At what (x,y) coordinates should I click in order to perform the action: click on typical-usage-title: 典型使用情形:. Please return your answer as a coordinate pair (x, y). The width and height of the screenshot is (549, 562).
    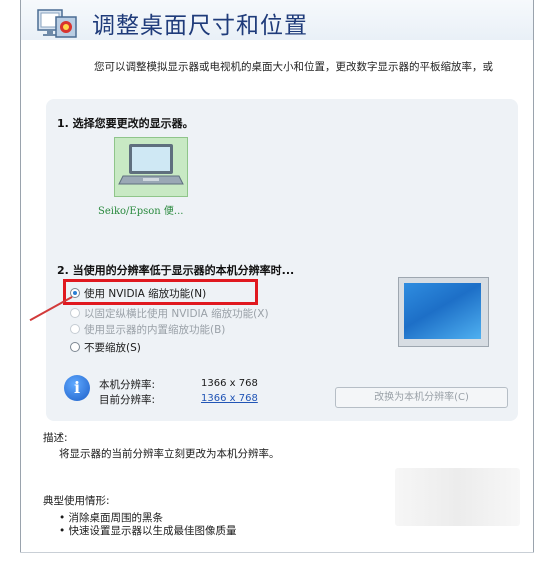
    Looking at the image, I should click on (76, 501).